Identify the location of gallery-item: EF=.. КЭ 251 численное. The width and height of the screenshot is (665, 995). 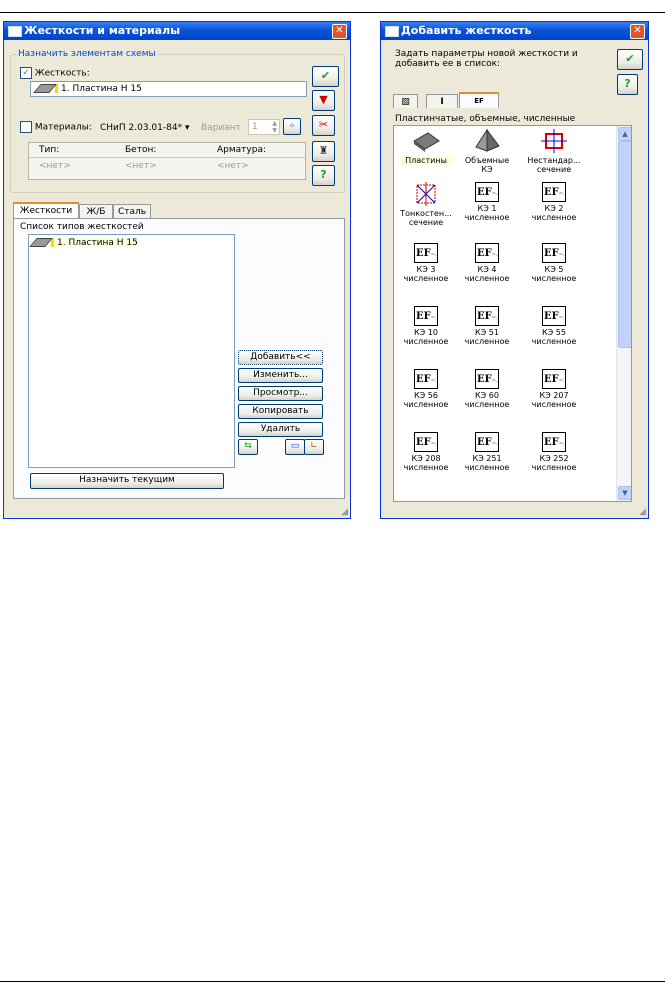
(487, 452).